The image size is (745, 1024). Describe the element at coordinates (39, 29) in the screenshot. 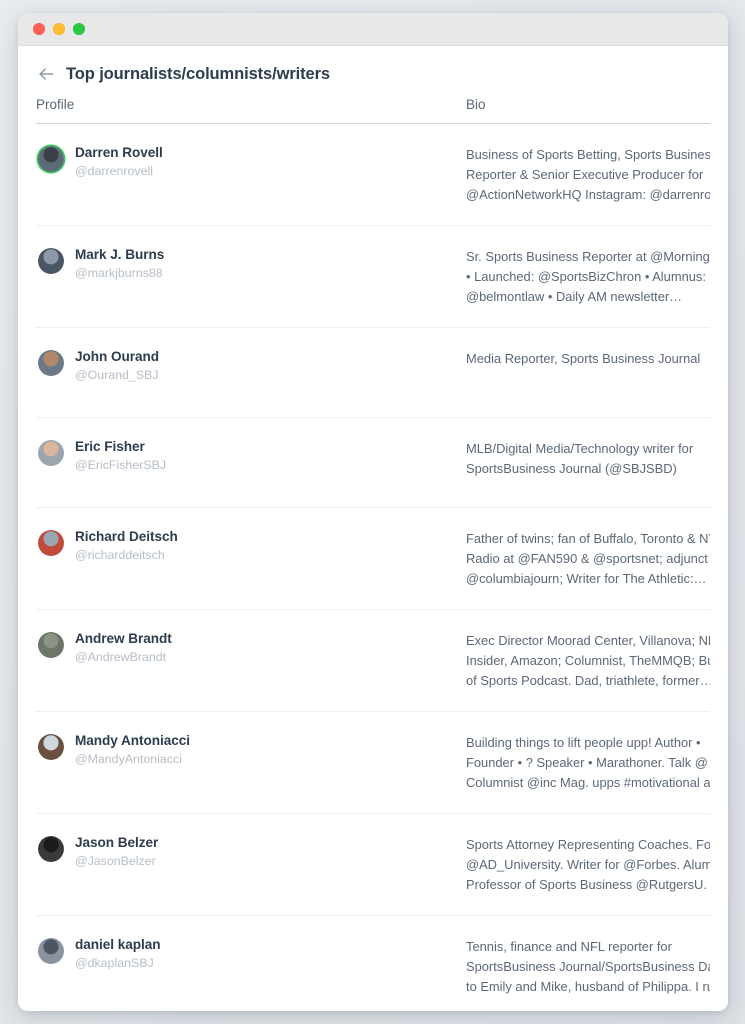

I see `close-window-icon` at that location.